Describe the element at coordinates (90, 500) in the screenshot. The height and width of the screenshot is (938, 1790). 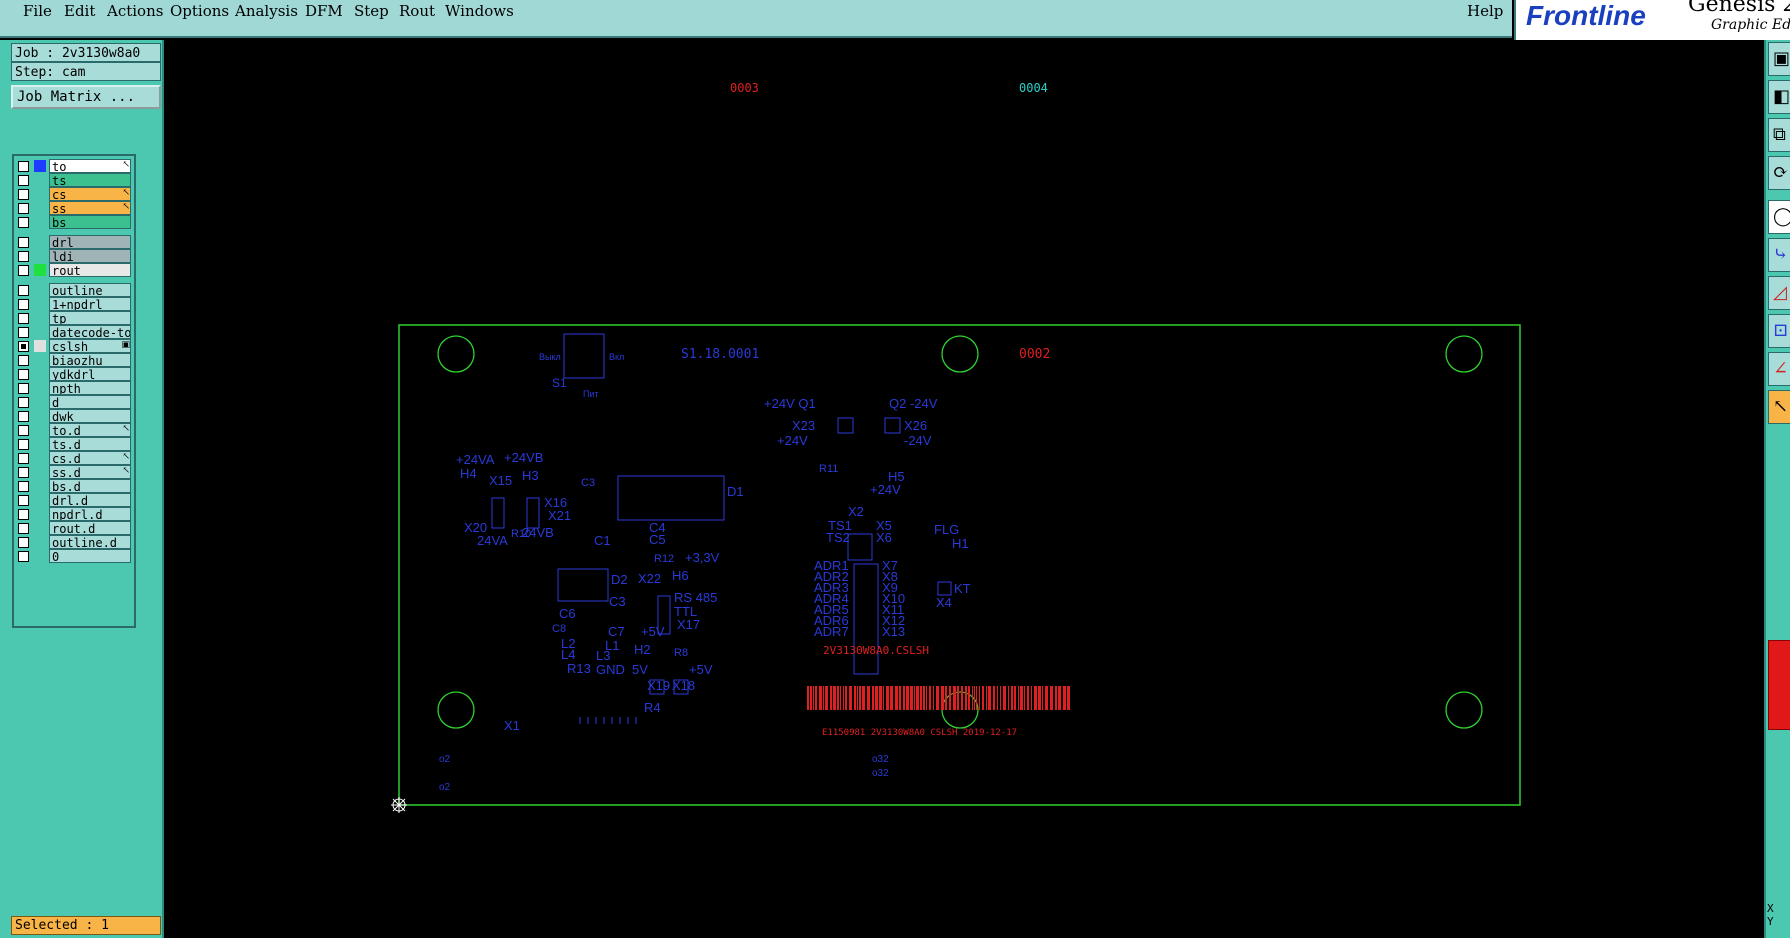
I see `layer-name-label: drl.d` at that location.